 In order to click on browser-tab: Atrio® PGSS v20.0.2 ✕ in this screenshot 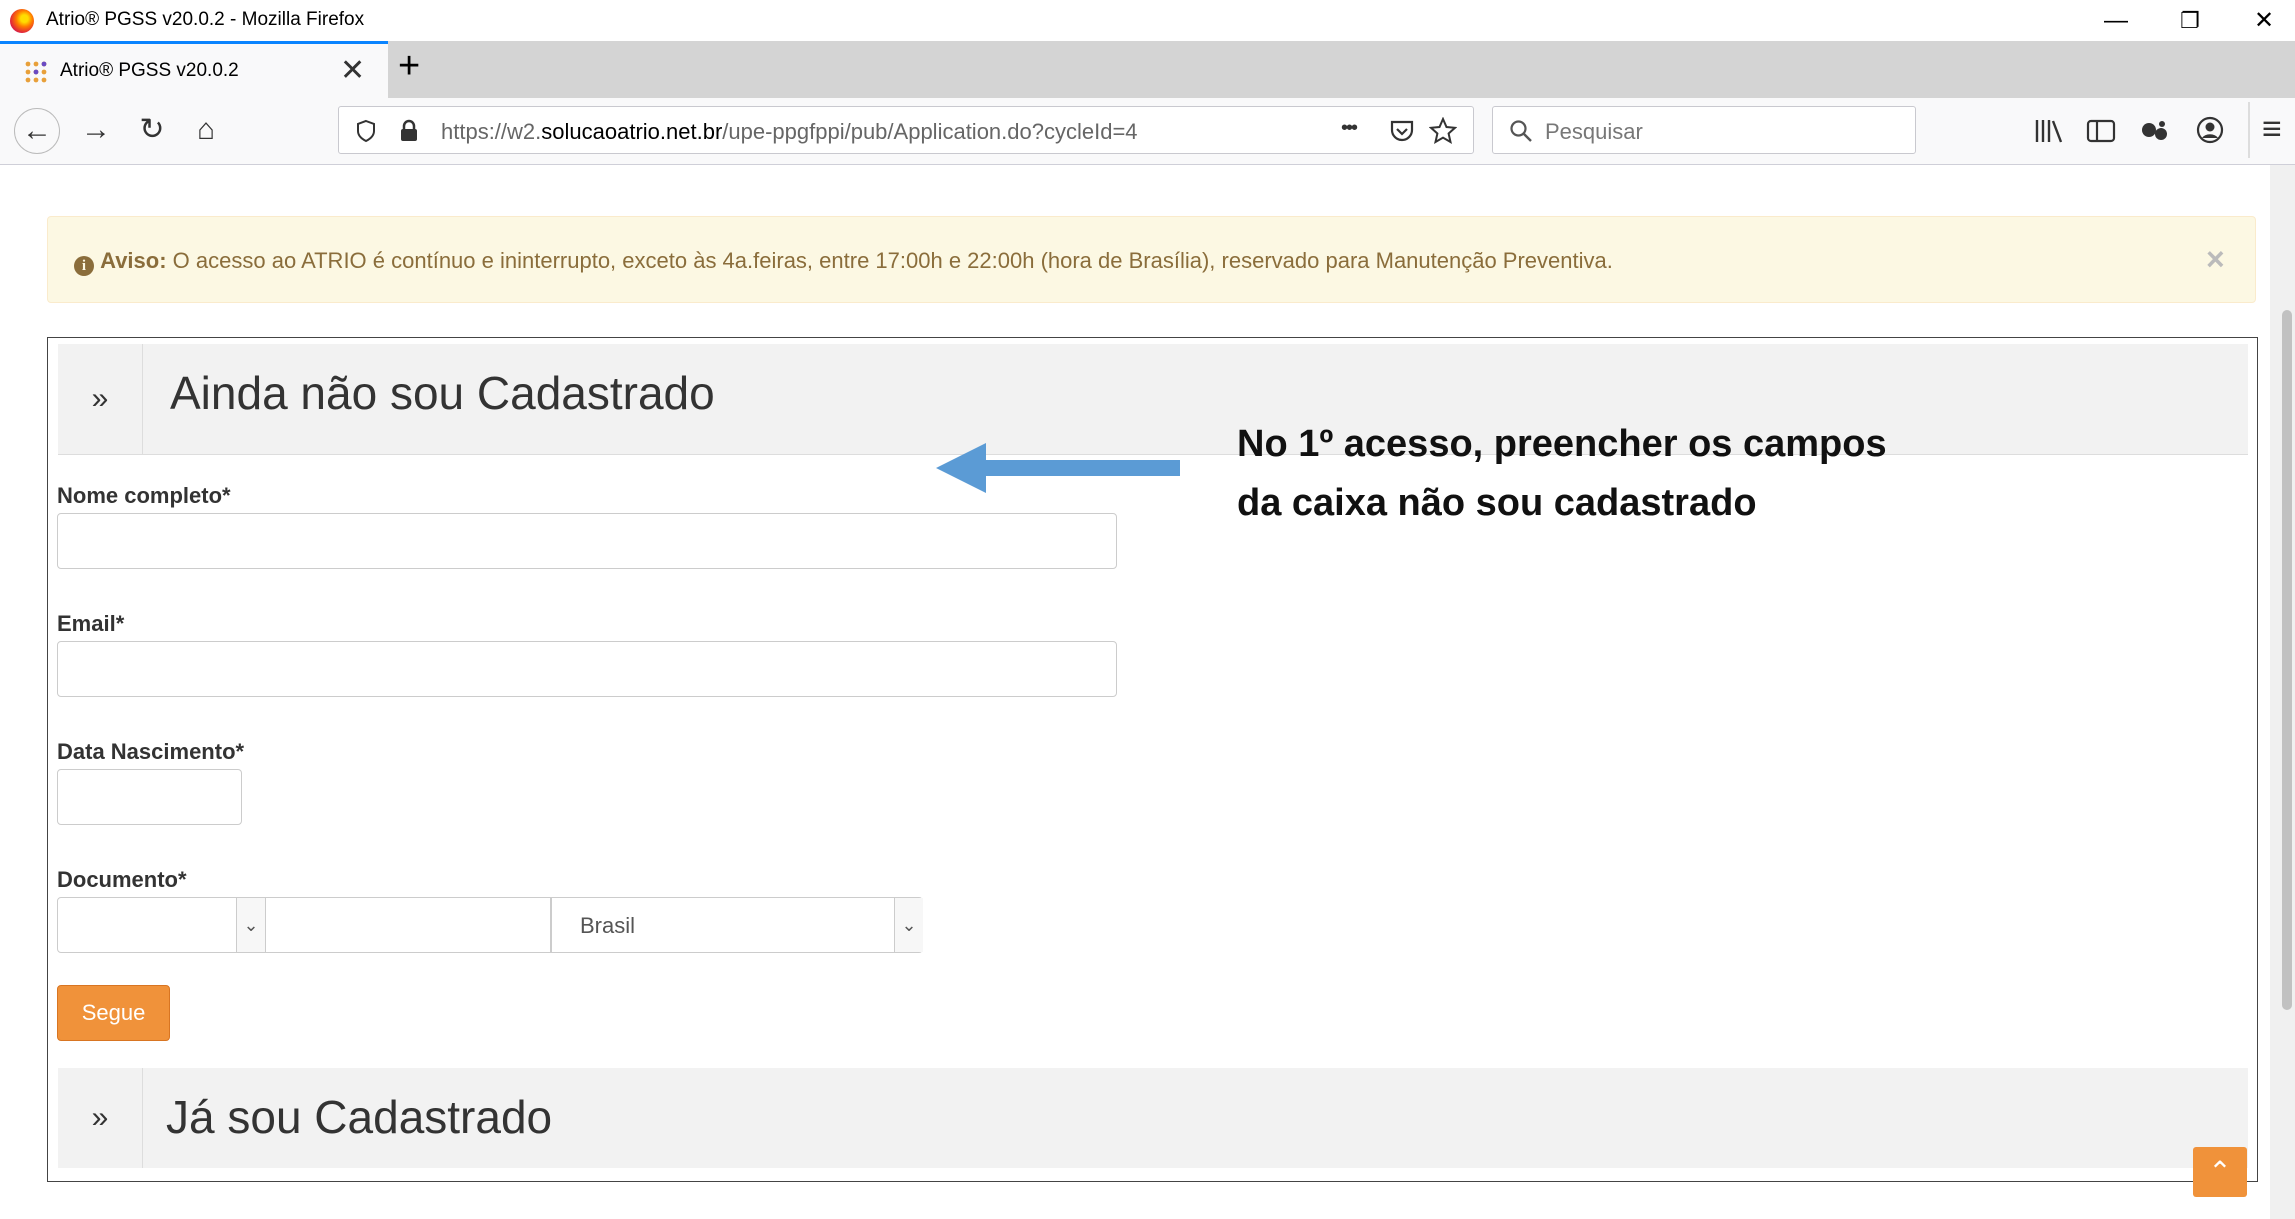, I will do `click(194, 69)`.